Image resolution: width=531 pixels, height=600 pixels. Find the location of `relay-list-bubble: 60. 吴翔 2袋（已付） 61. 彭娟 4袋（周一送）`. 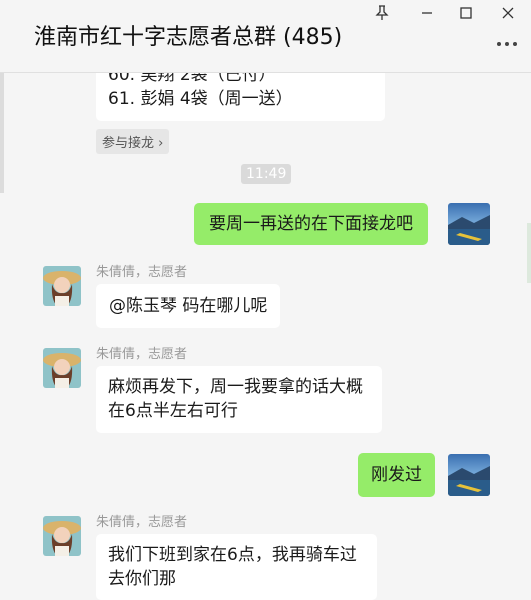

relay-list-bubble: 60. 吴翔 2袋（已付） 61. 彭娟 4袋（周一送） is located at coordinates (240, 97).